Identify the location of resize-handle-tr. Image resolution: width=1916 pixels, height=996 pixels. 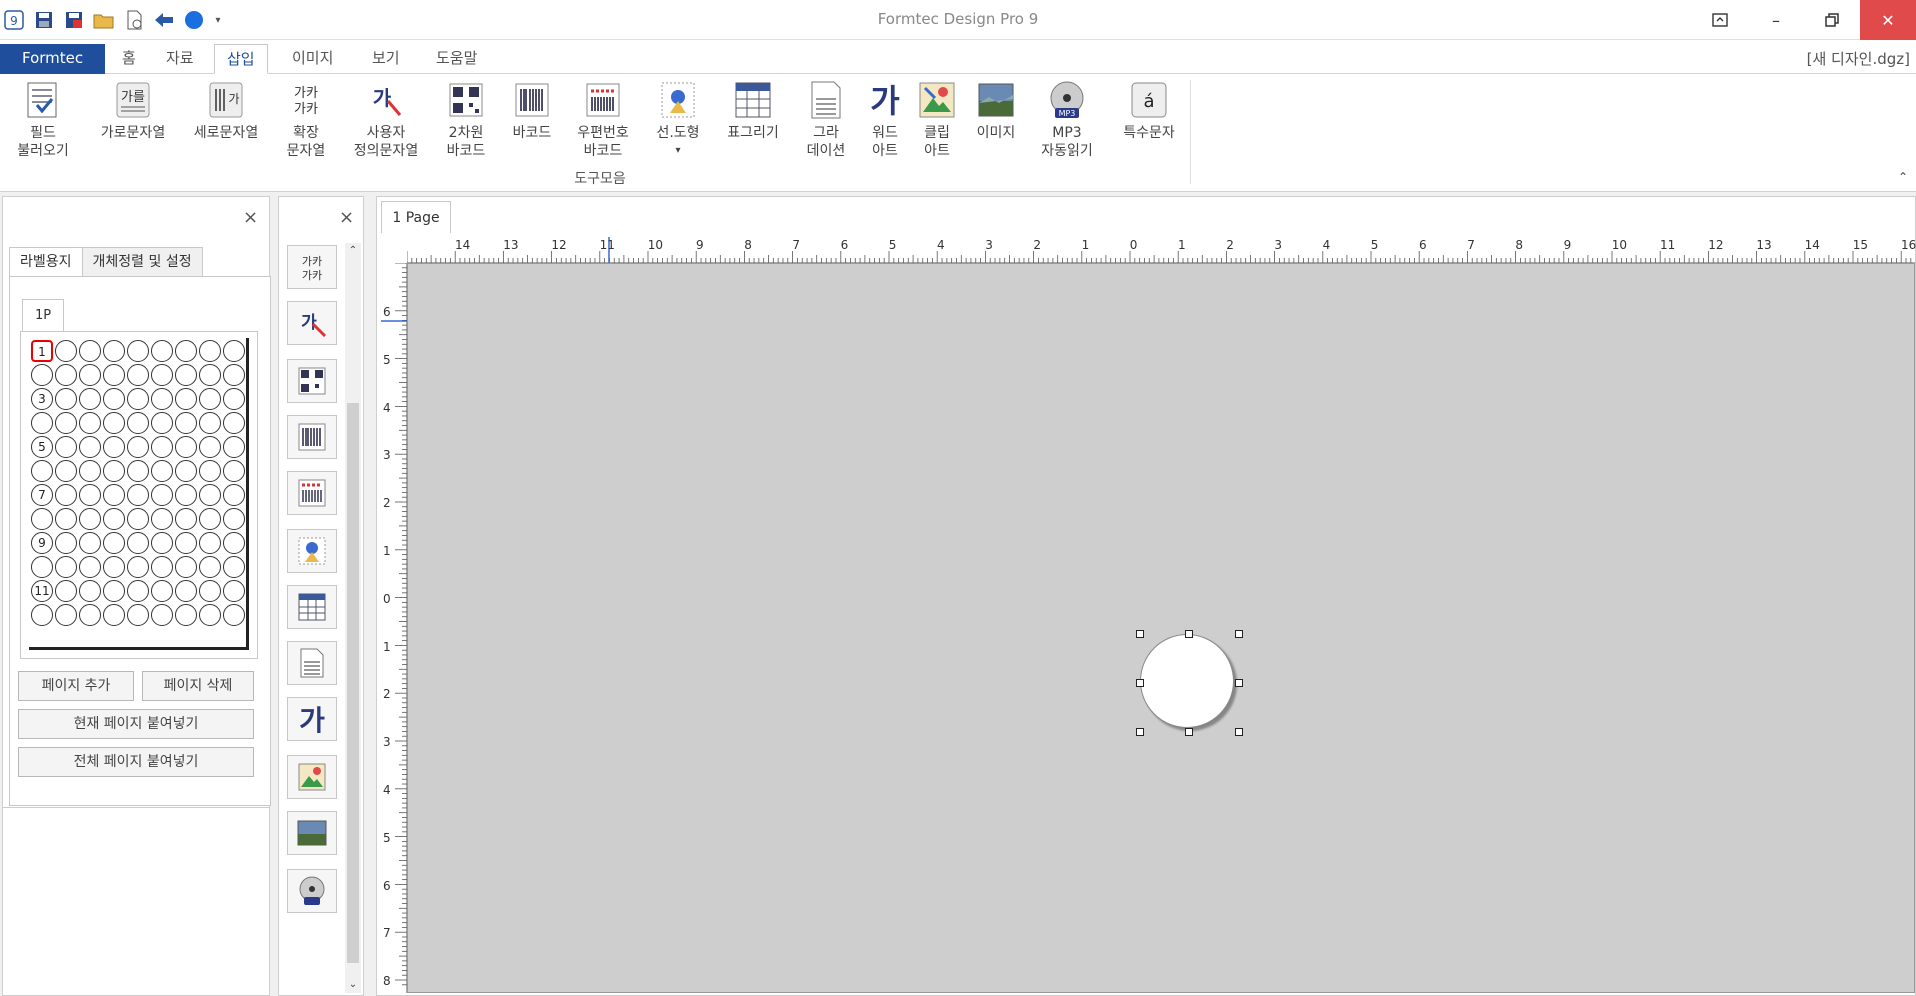
(1239, 634).